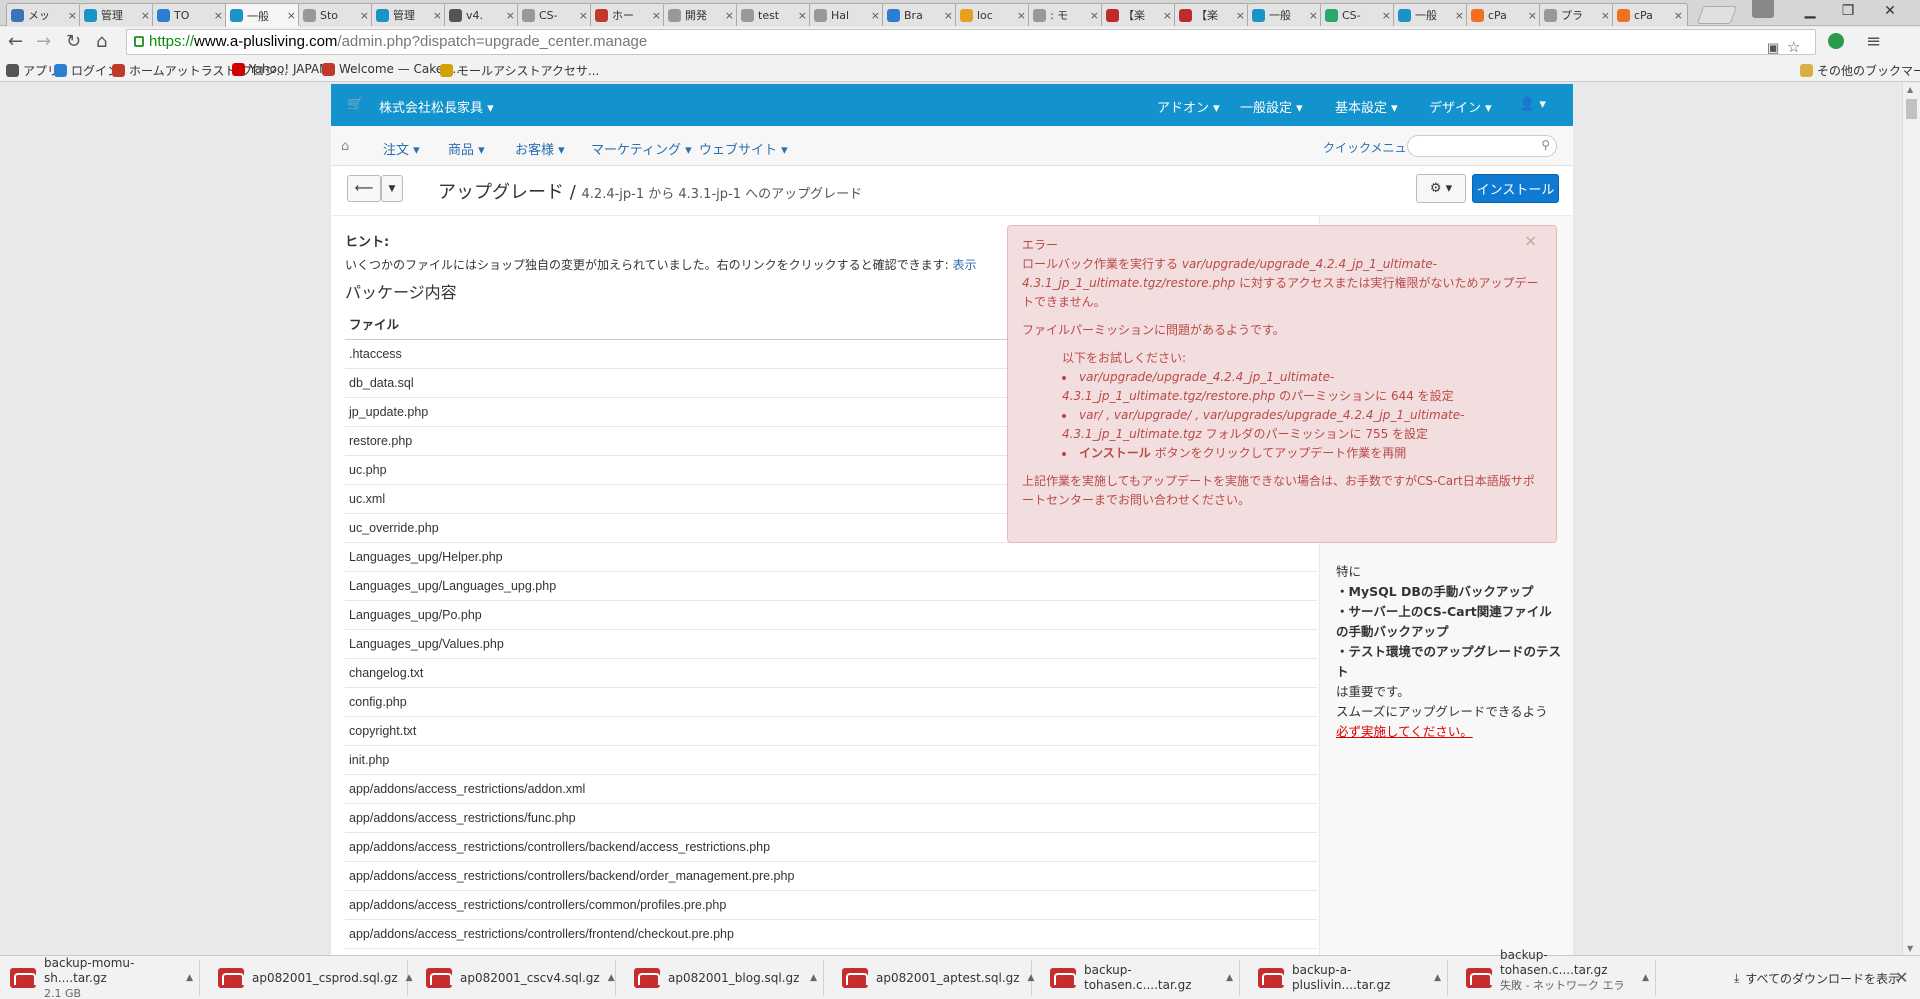 Image resolution: width=1920 pixels, height=999 pixels. I want to click on download-item: backup-momu-sh....tar.gz 2.1 GB ▲, so click(101, 977).